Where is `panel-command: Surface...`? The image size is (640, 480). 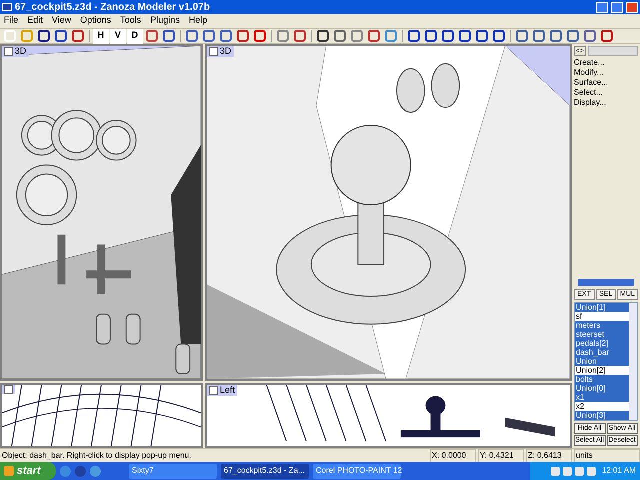 panel-command: Surface... is located at coordinates (606, 83).